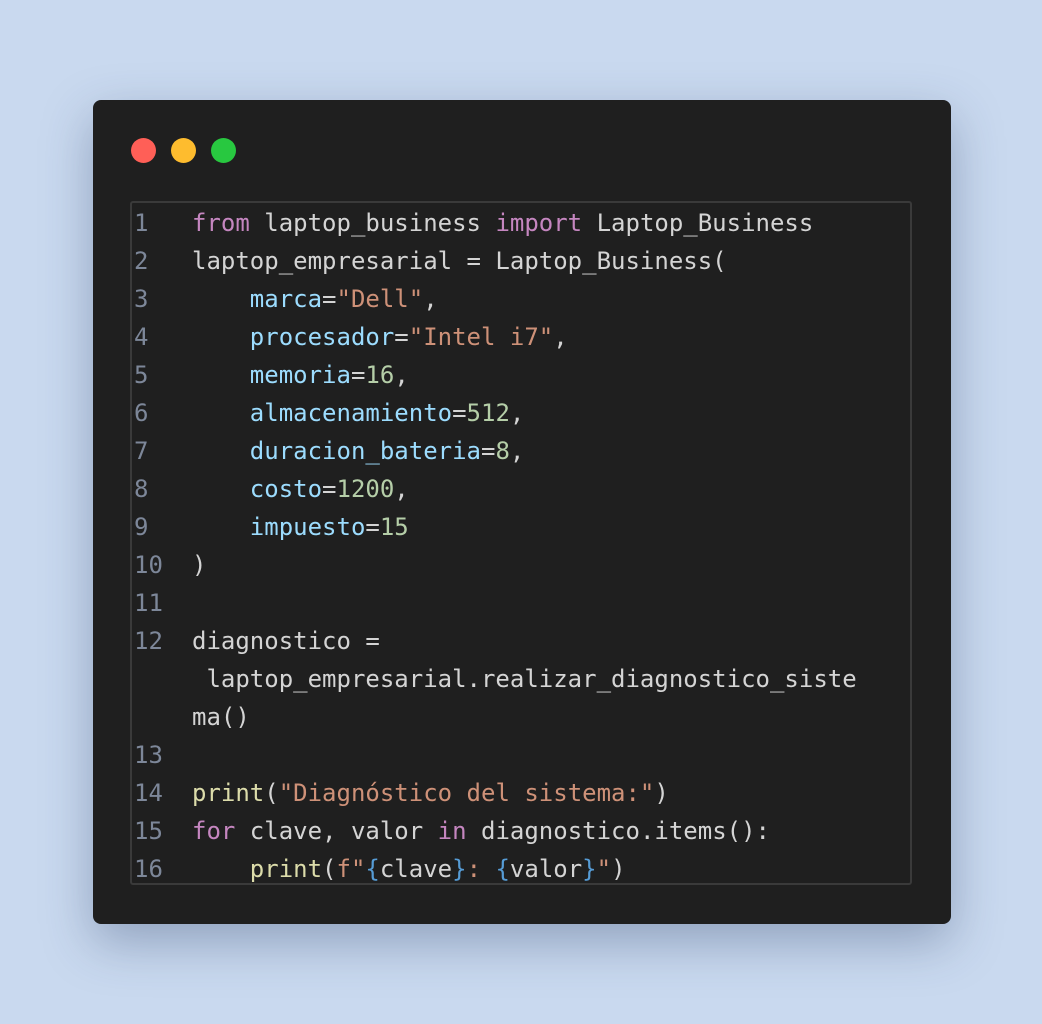 This screenshot has width=1042, height=1024. What do you see at coordinates (307, 527) in the screenshot?
I see `parameter-token: impuesto` at bounding box center [307, 527].